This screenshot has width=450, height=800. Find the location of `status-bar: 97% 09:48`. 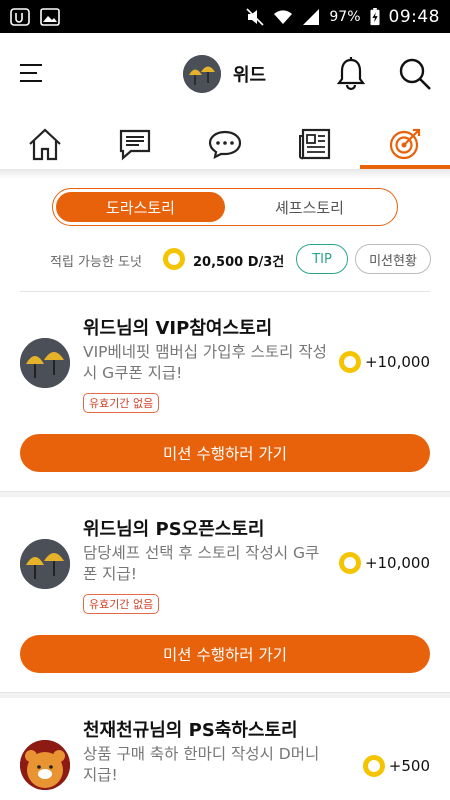

status-bar: 97% 09:48 is located at coordinates (225, 16).